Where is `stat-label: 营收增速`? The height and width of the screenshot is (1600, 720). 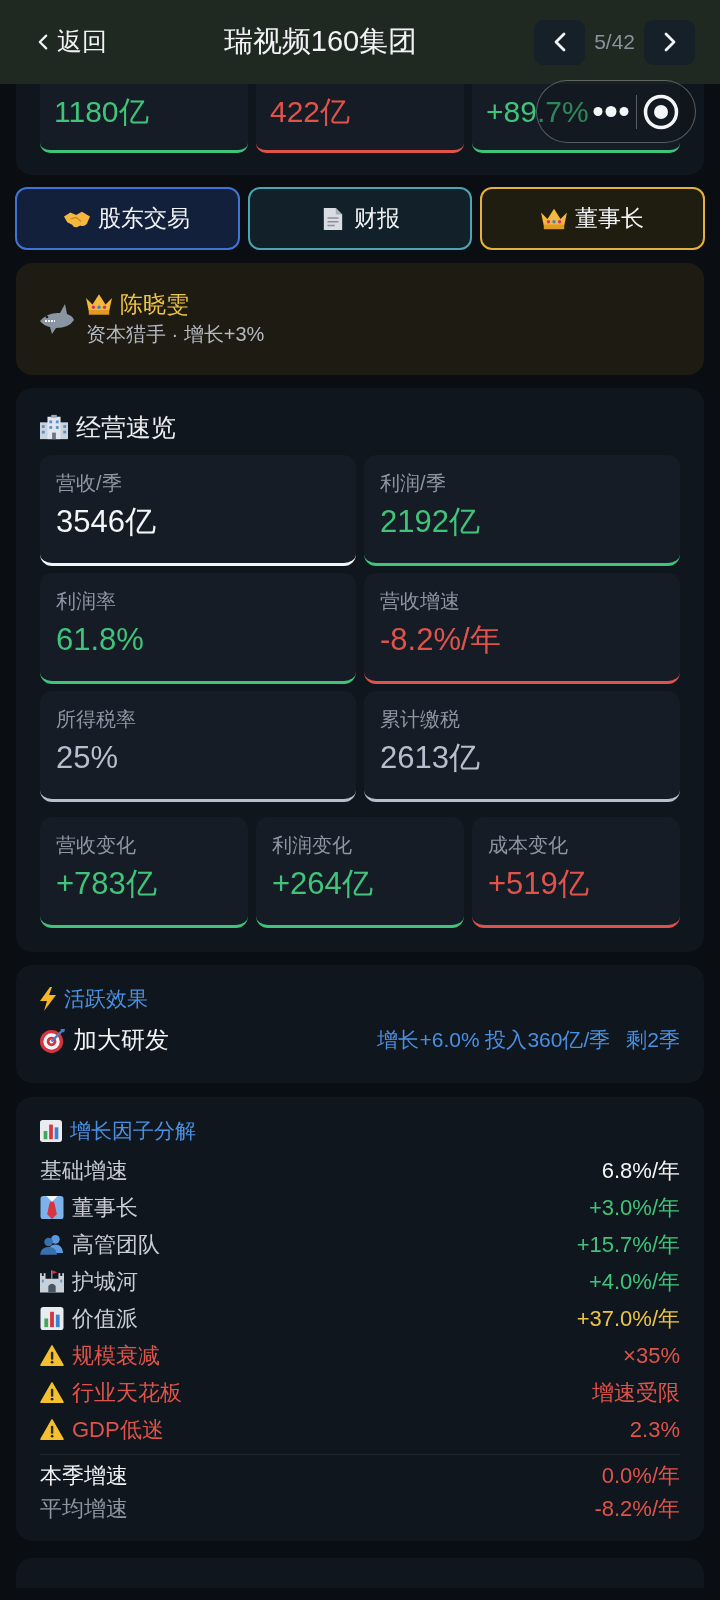 stat-label: 营收增速 is located at coordinates (420, 601).